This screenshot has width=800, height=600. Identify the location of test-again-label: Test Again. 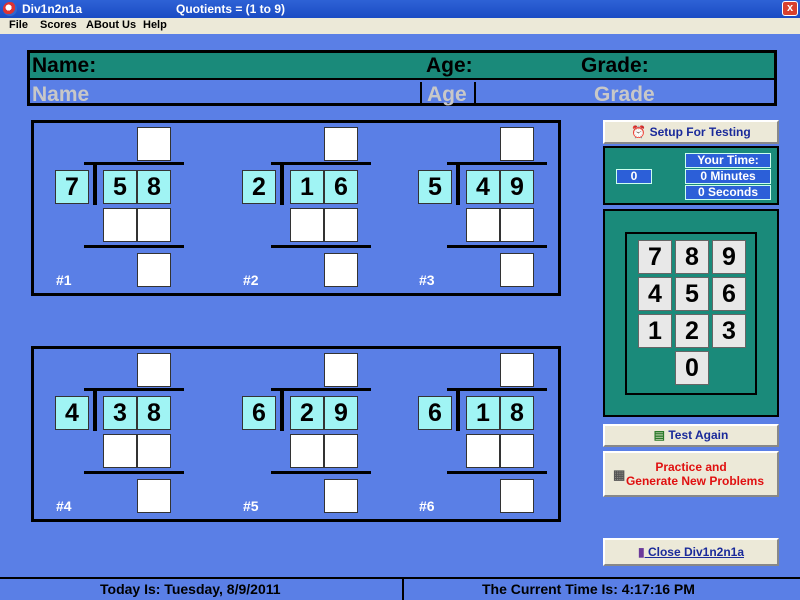
(698, 435).